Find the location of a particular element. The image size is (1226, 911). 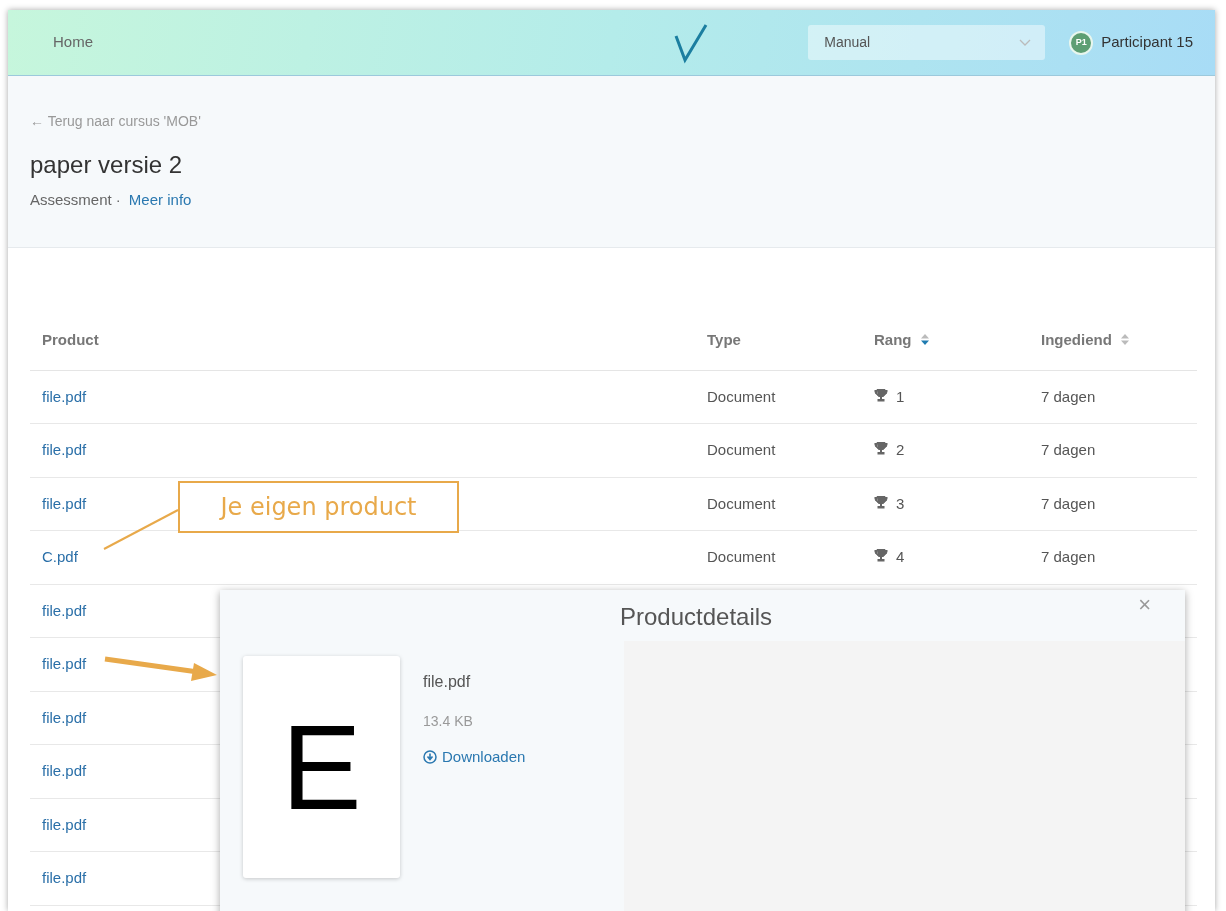

page-title: paper versie 2 is located at coordinates (107, 165).